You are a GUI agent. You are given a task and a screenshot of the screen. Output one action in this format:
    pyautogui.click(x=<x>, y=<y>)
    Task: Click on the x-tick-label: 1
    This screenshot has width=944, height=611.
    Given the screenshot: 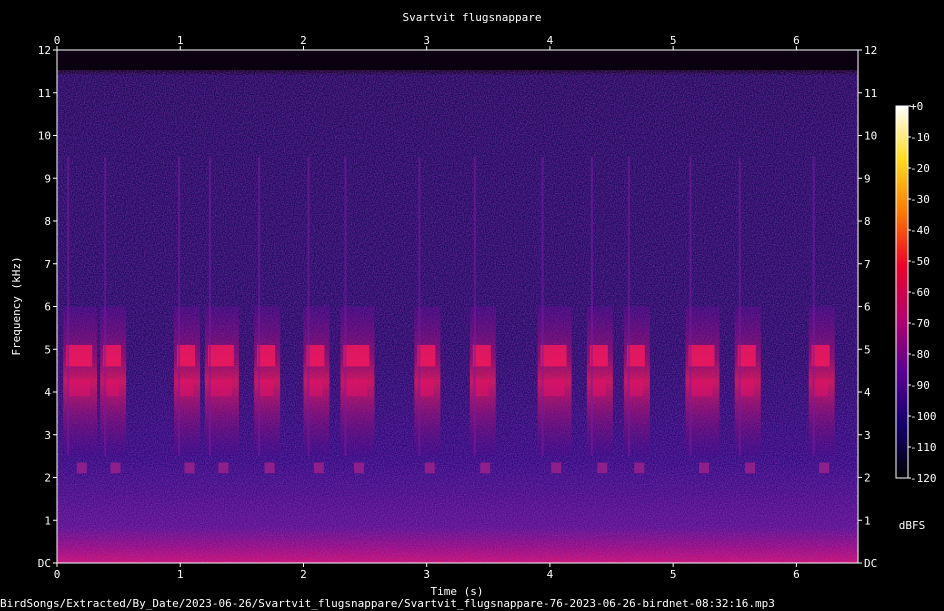 What is the action you would take?
    pyautogui.click(x=180, y=574)
    